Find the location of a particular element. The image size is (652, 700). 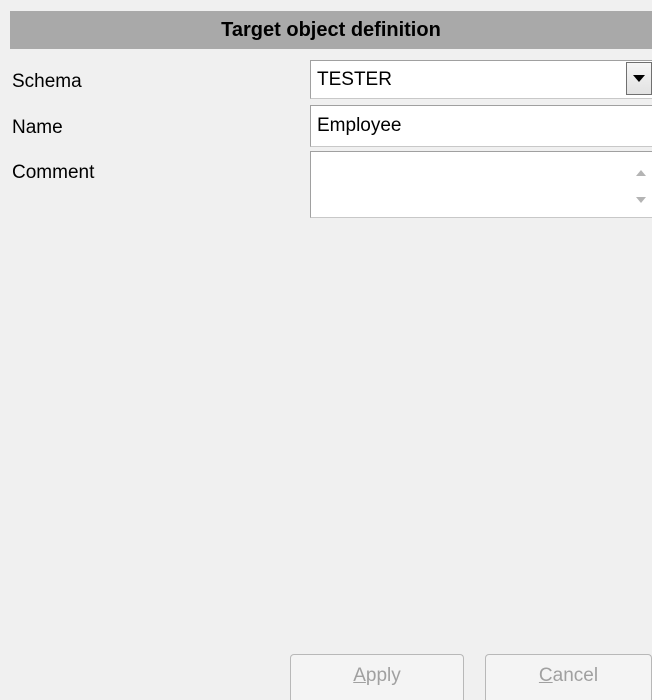

comment-label: Comment is located at coordinates (53, 172).